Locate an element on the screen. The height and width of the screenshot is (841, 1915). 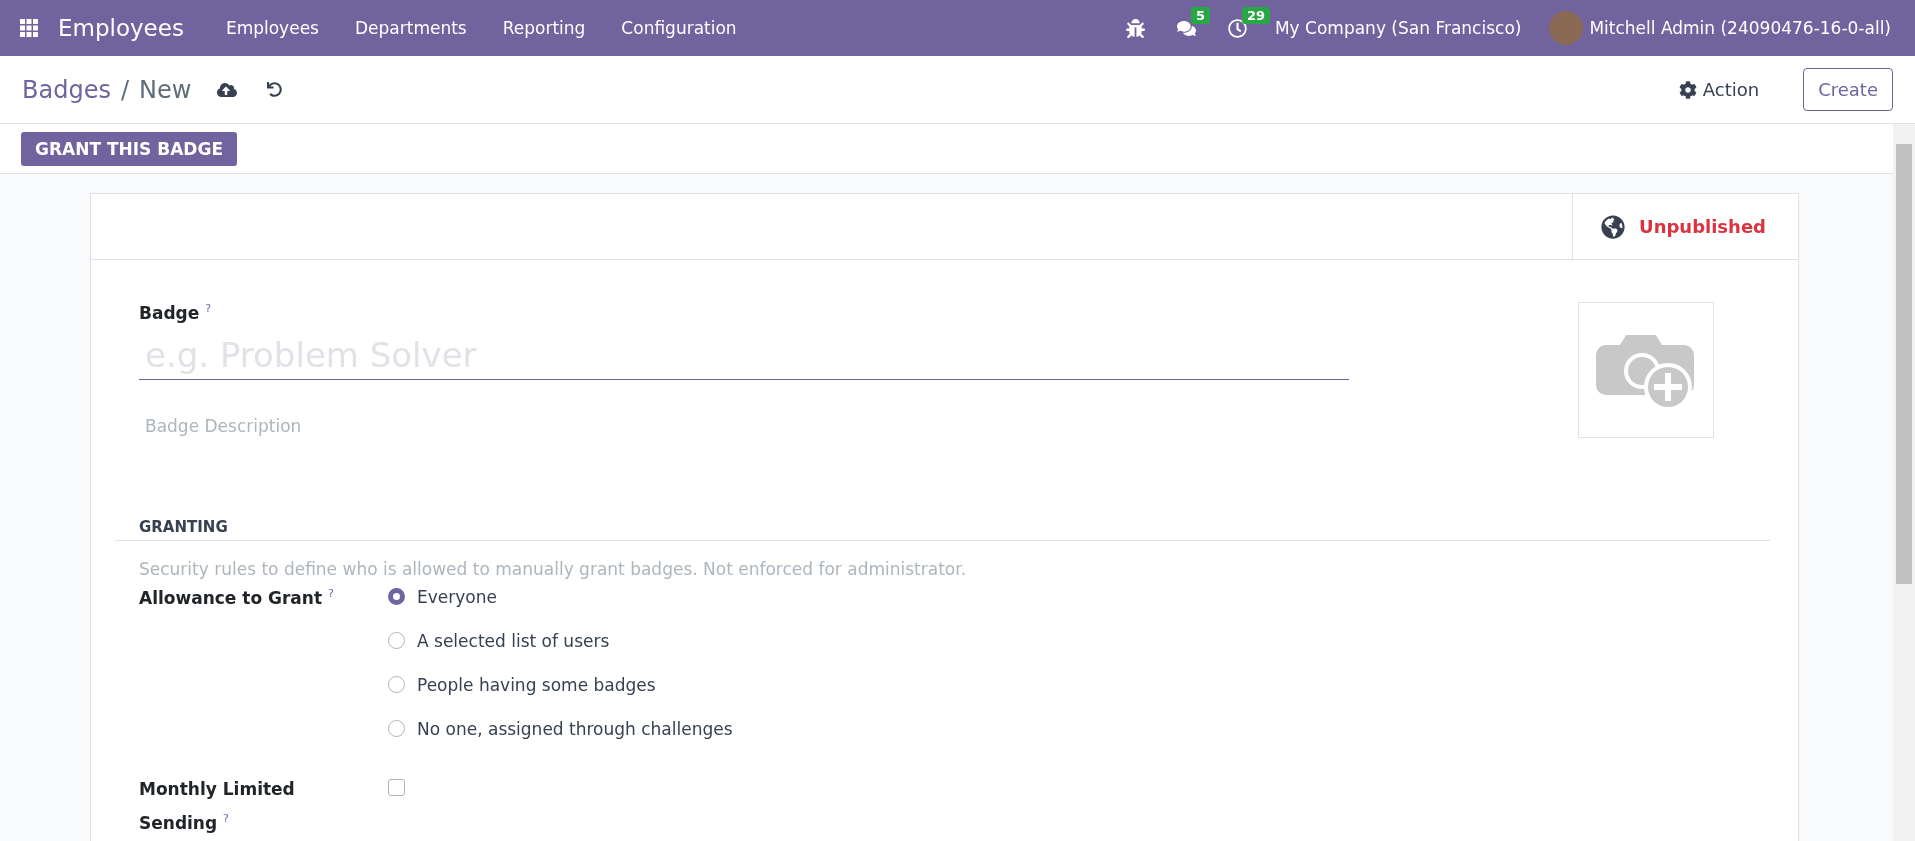
radio-option: People having some badges is located at coordinates (1069, 684).